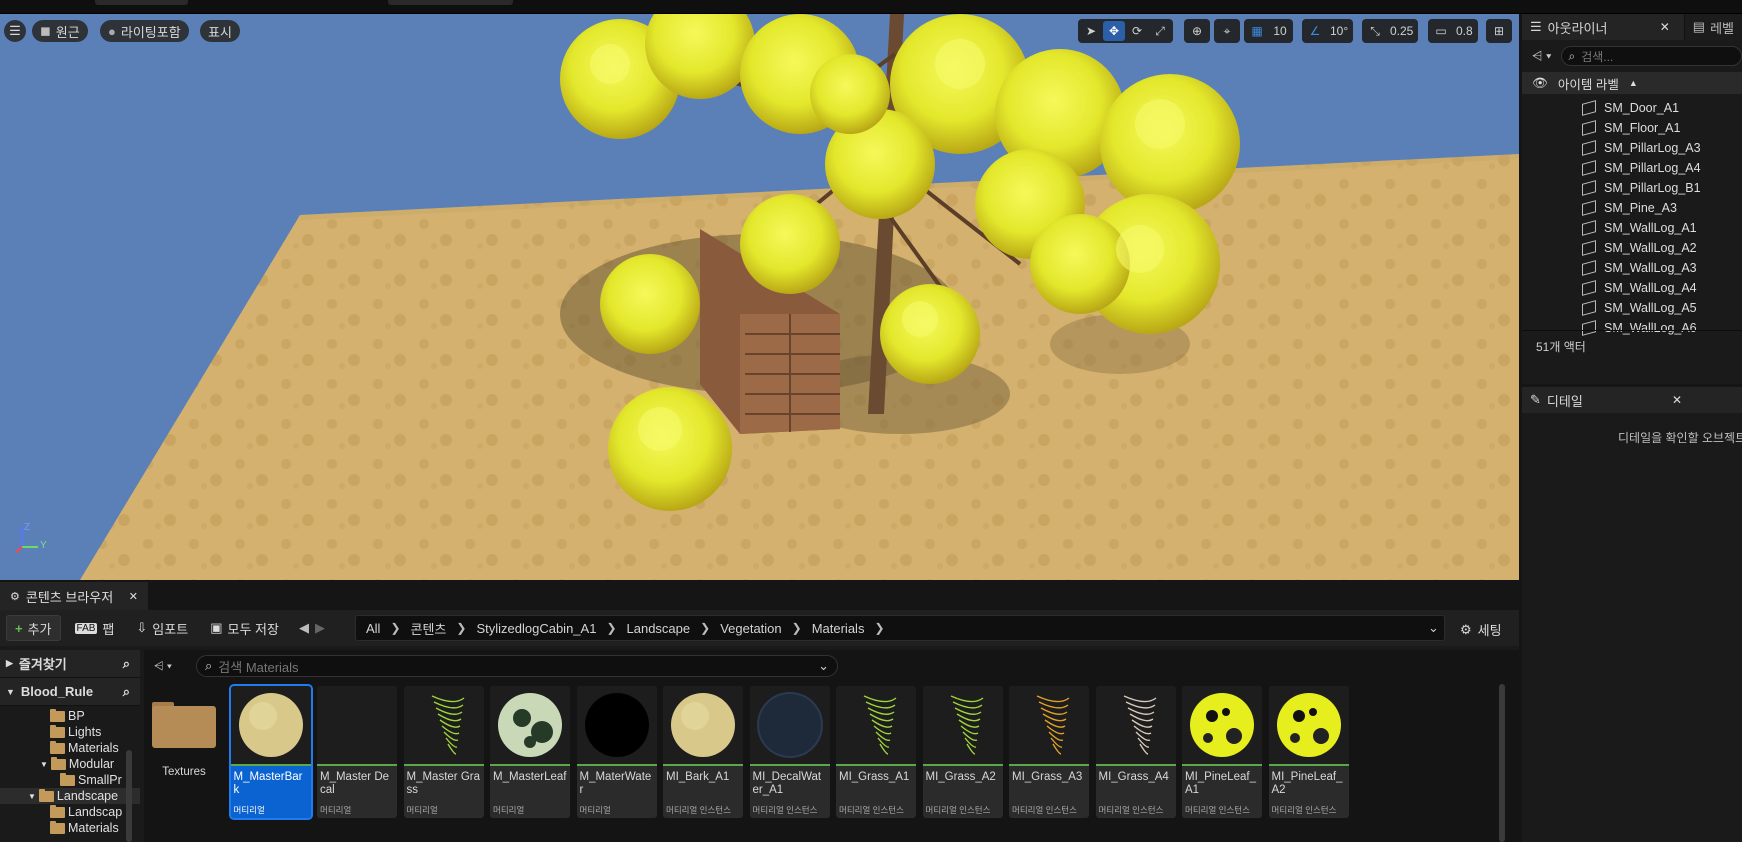  I want to click on back-icon: ◀, so click(304, 628).